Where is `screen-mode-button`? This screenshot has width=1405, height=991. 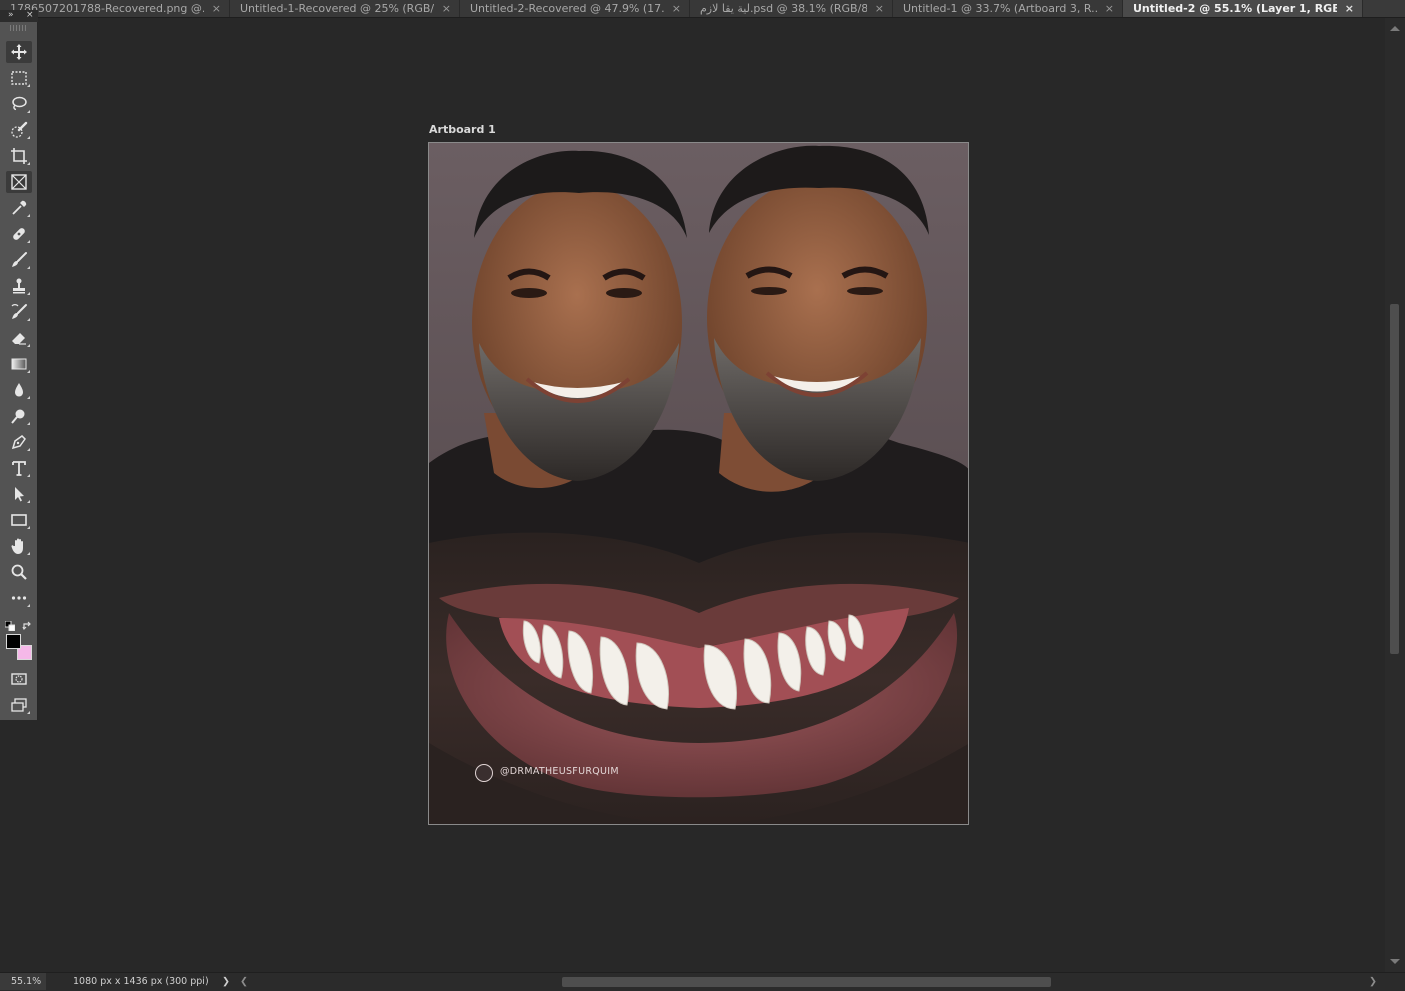
screen-mode-button is located at coordinates (19, 705).